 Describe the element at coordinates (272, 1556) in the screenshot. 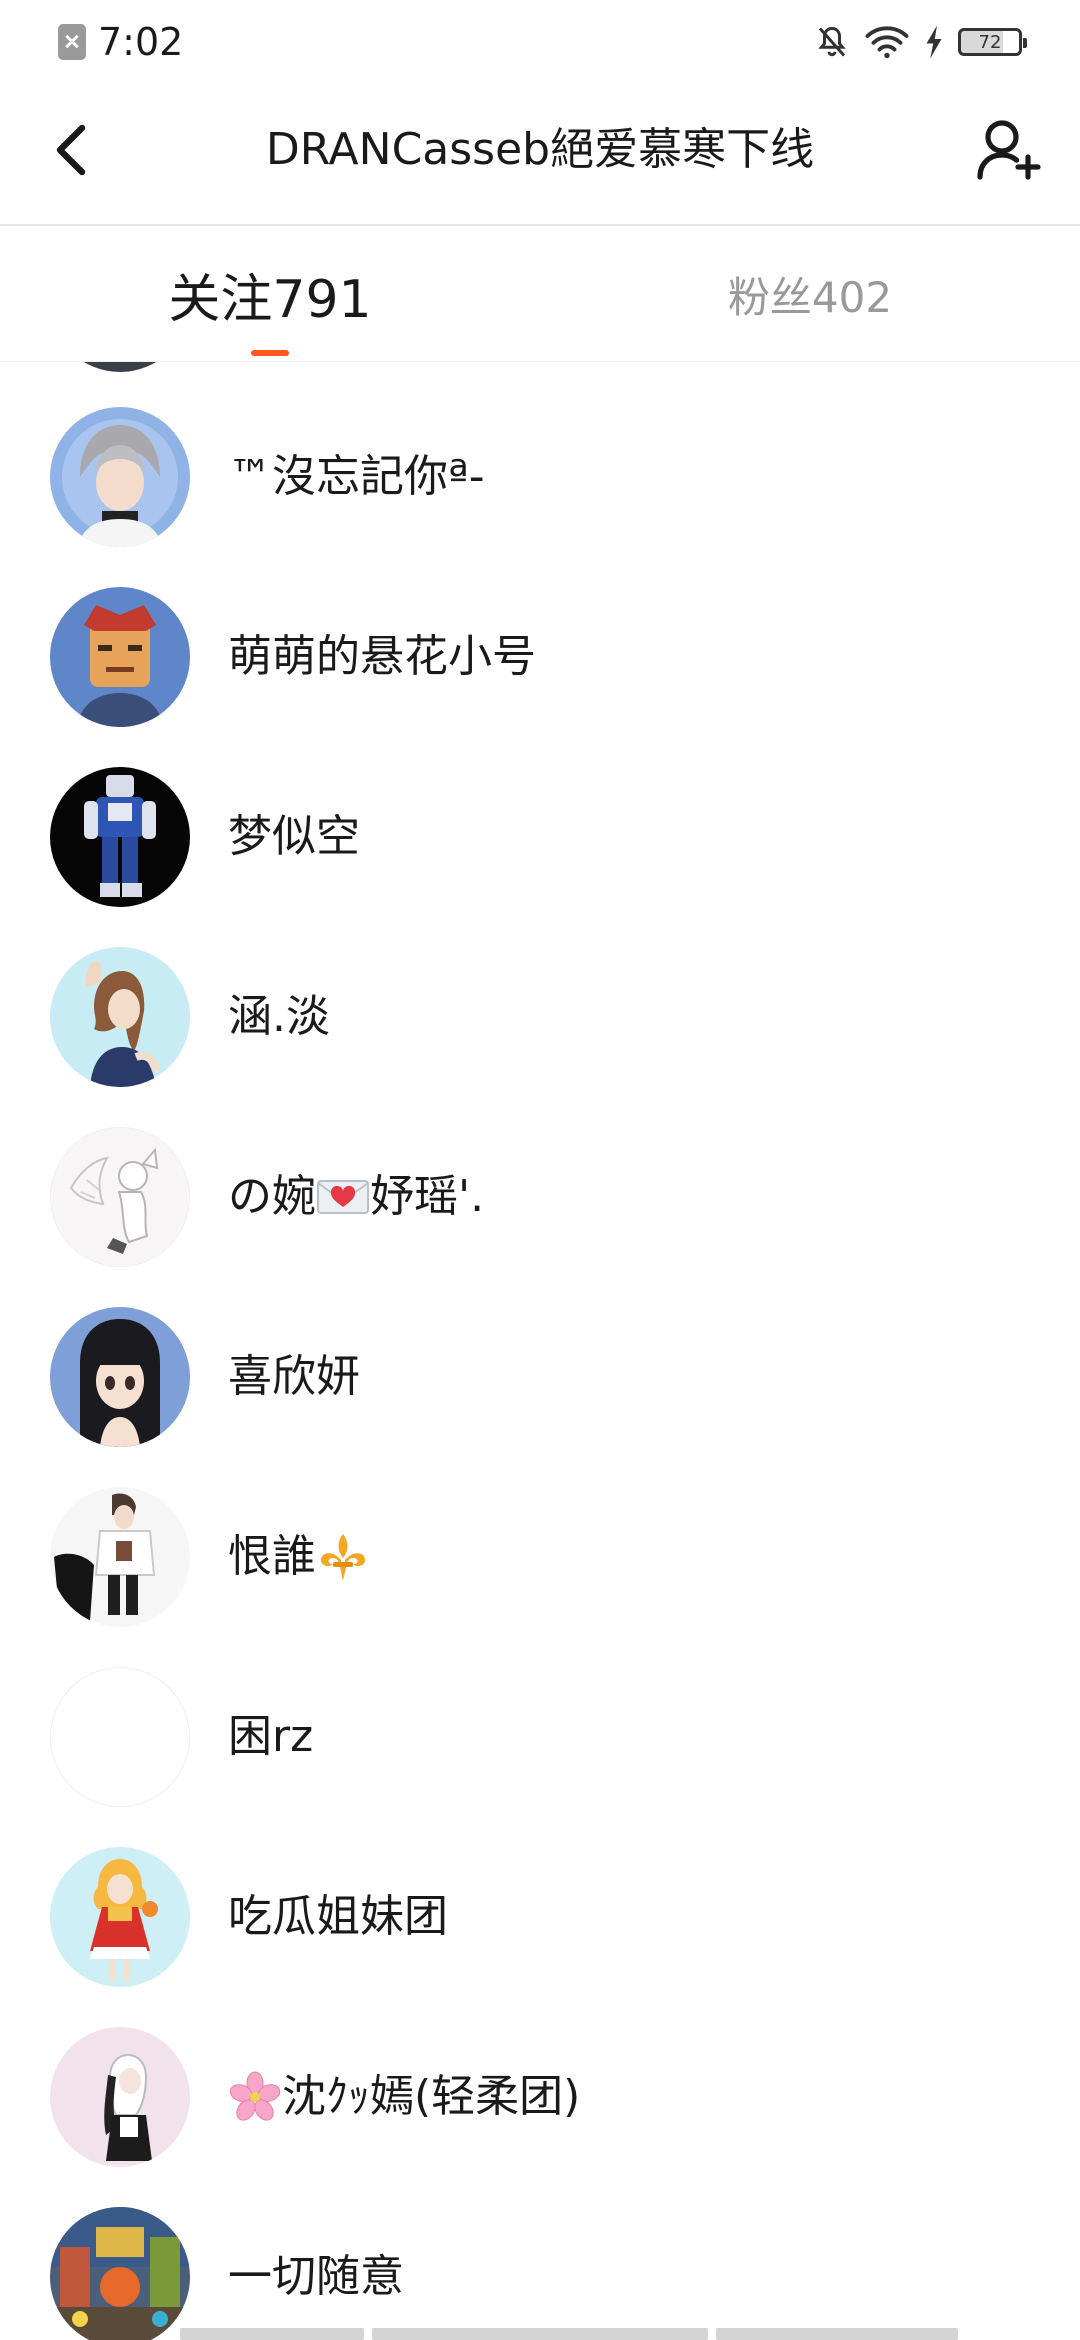

I see `user-name-text: 恨誰` at that location.